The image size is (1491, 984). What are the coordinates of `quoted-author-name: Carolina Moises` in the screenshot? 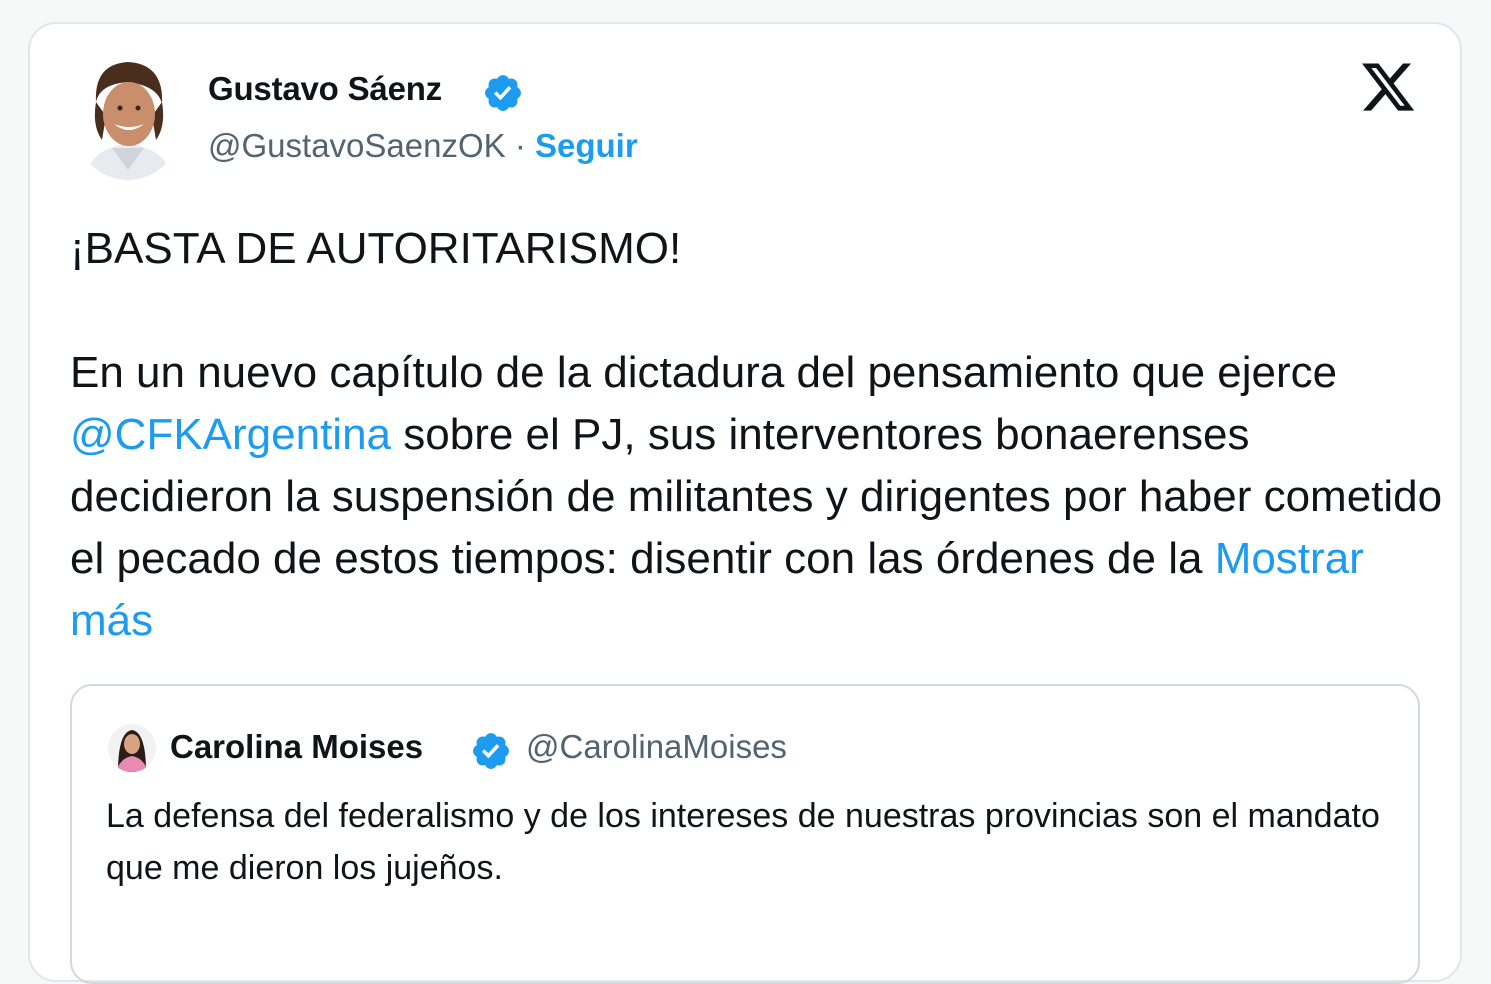 It's located at (296, 747).